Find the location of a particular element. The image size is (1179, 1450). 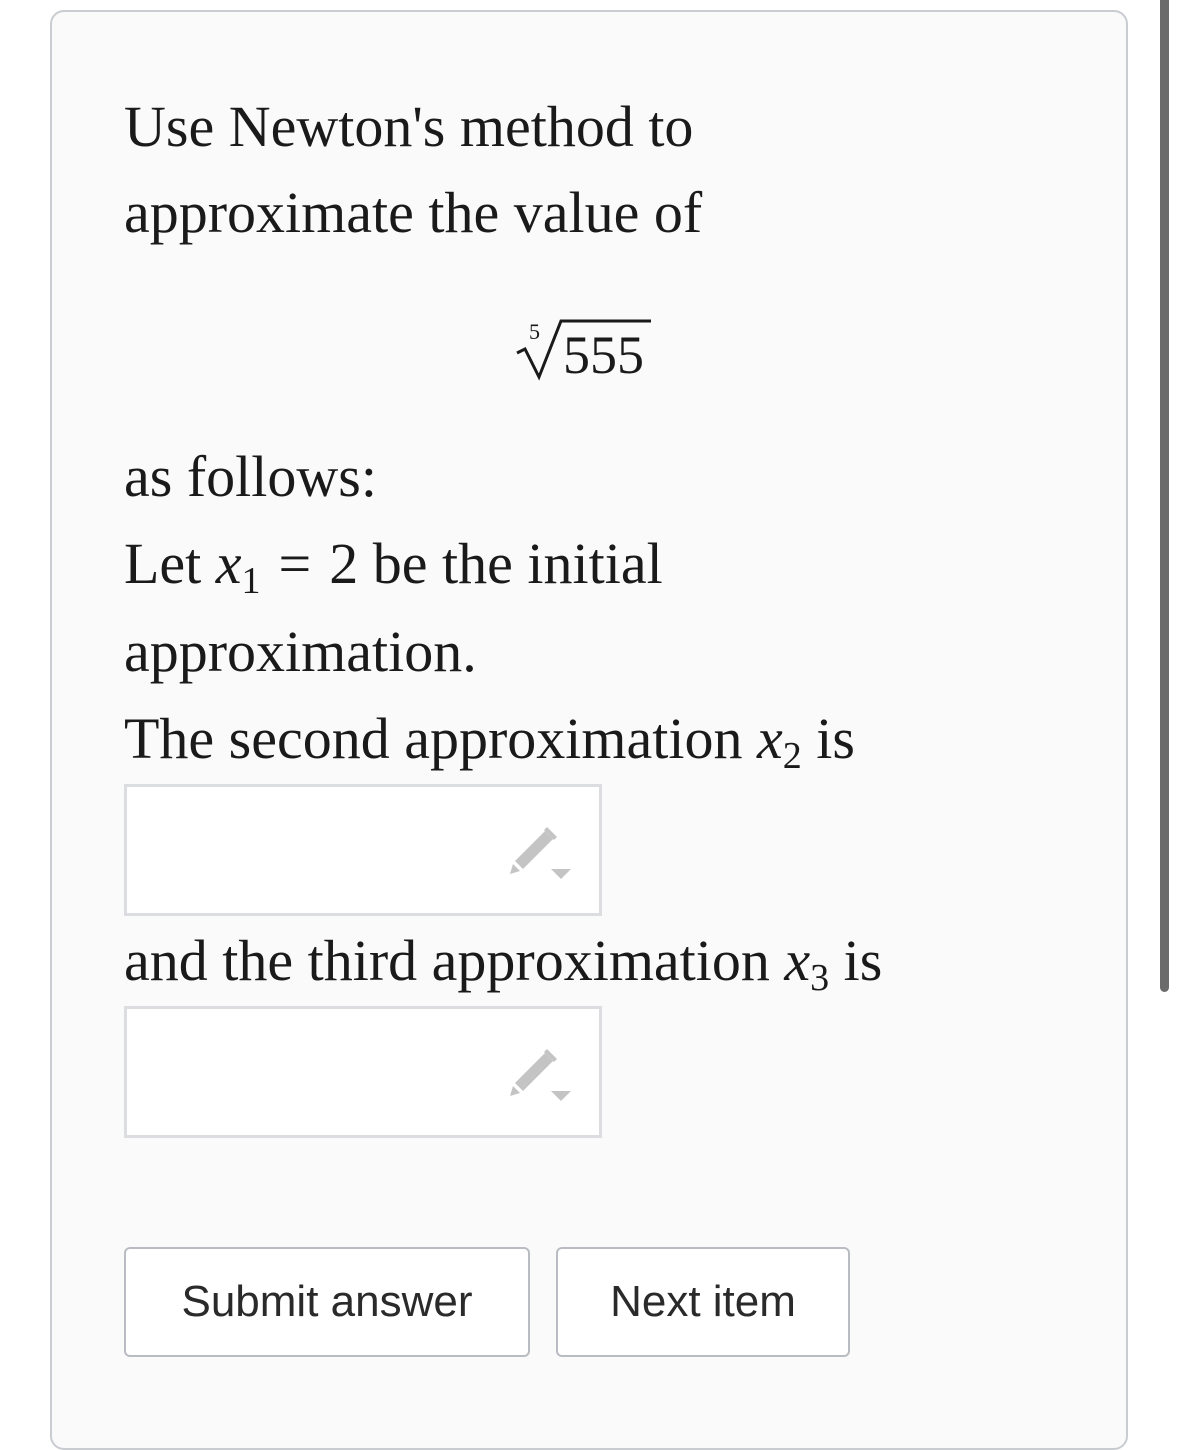

third-approximation-line: and the third approximation x3 is is located at coordinates (503, 965).